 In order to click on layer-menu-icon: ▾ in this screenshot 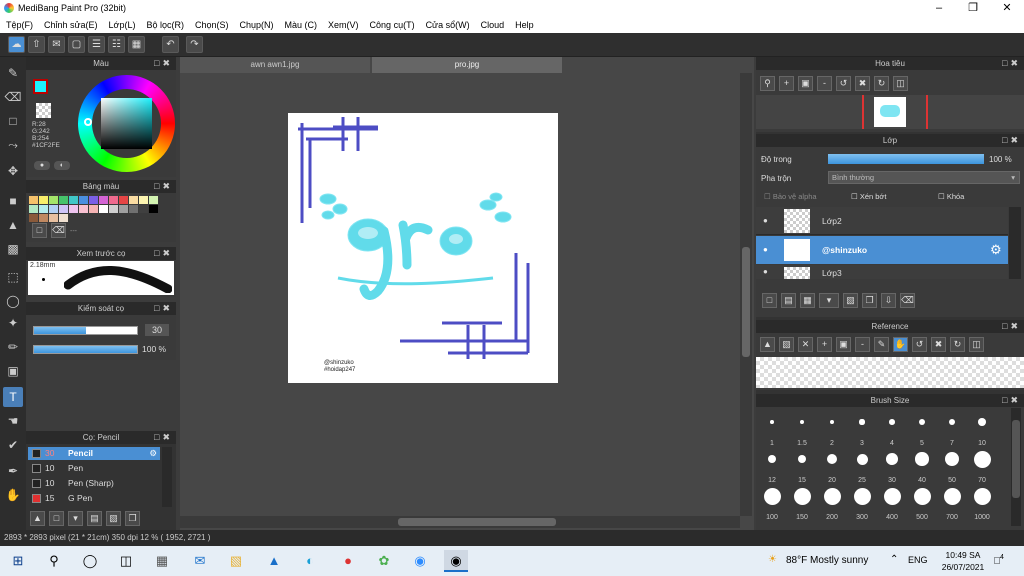, I will do `click(829, 300)`.